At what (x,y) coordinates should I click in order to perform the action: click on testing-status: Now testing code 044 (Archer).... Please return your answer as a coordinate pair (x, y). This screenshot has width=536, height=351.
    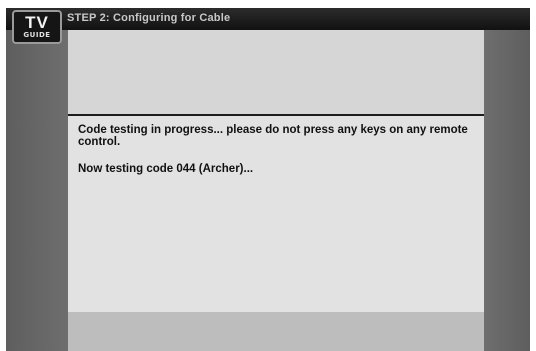
    Looking at the image, I should click on (166, 169).